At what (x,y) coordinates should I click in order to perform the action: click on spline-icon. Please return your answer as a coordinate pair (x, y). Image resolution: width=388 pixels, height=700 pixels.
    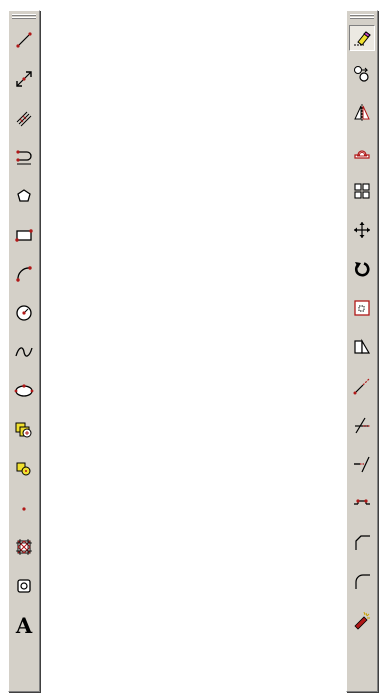
    Looking at the image, I should click on (24, 352).